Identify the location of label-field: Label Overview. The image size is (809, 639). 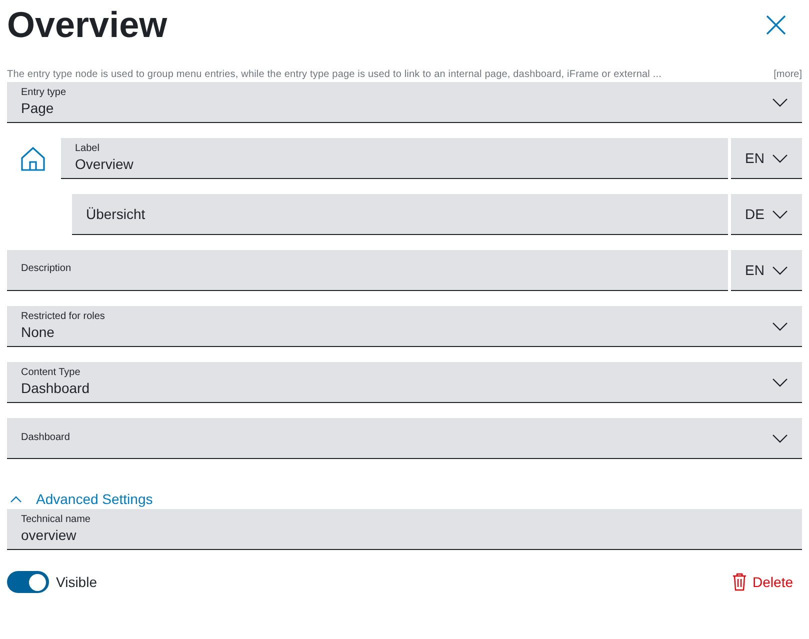
(394, 158).